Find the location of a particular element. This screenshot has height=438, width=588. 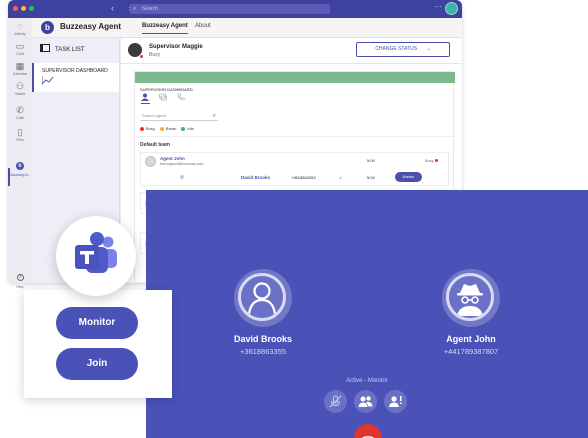

dashboard-title: SUPERVISOR DASHBOARD is located at coordinates (166, 89).